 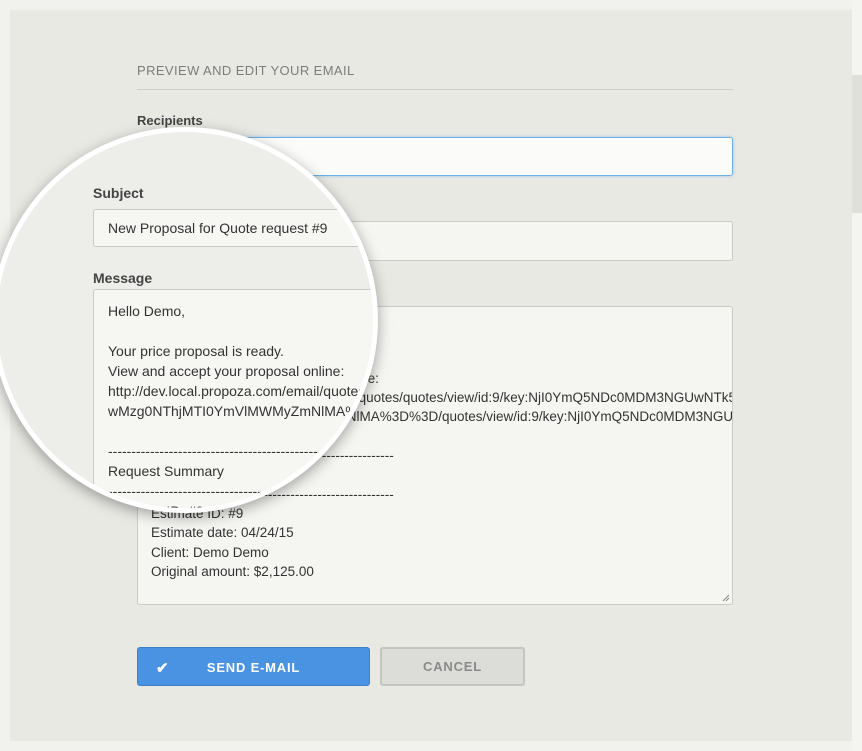 I want to click on message-line: Original amount: $2,125.00, so click(x=232, y=571).